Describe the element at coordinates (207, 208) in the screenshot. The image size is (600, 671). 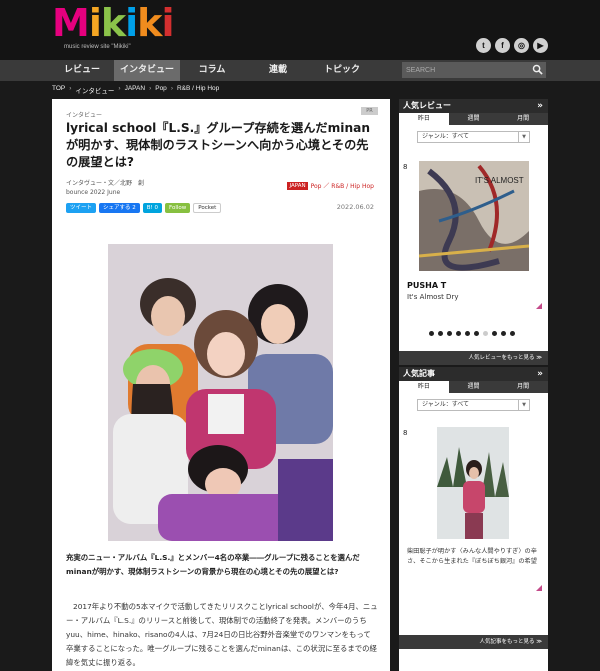
I see `pocket-button: Pocket` at that location.